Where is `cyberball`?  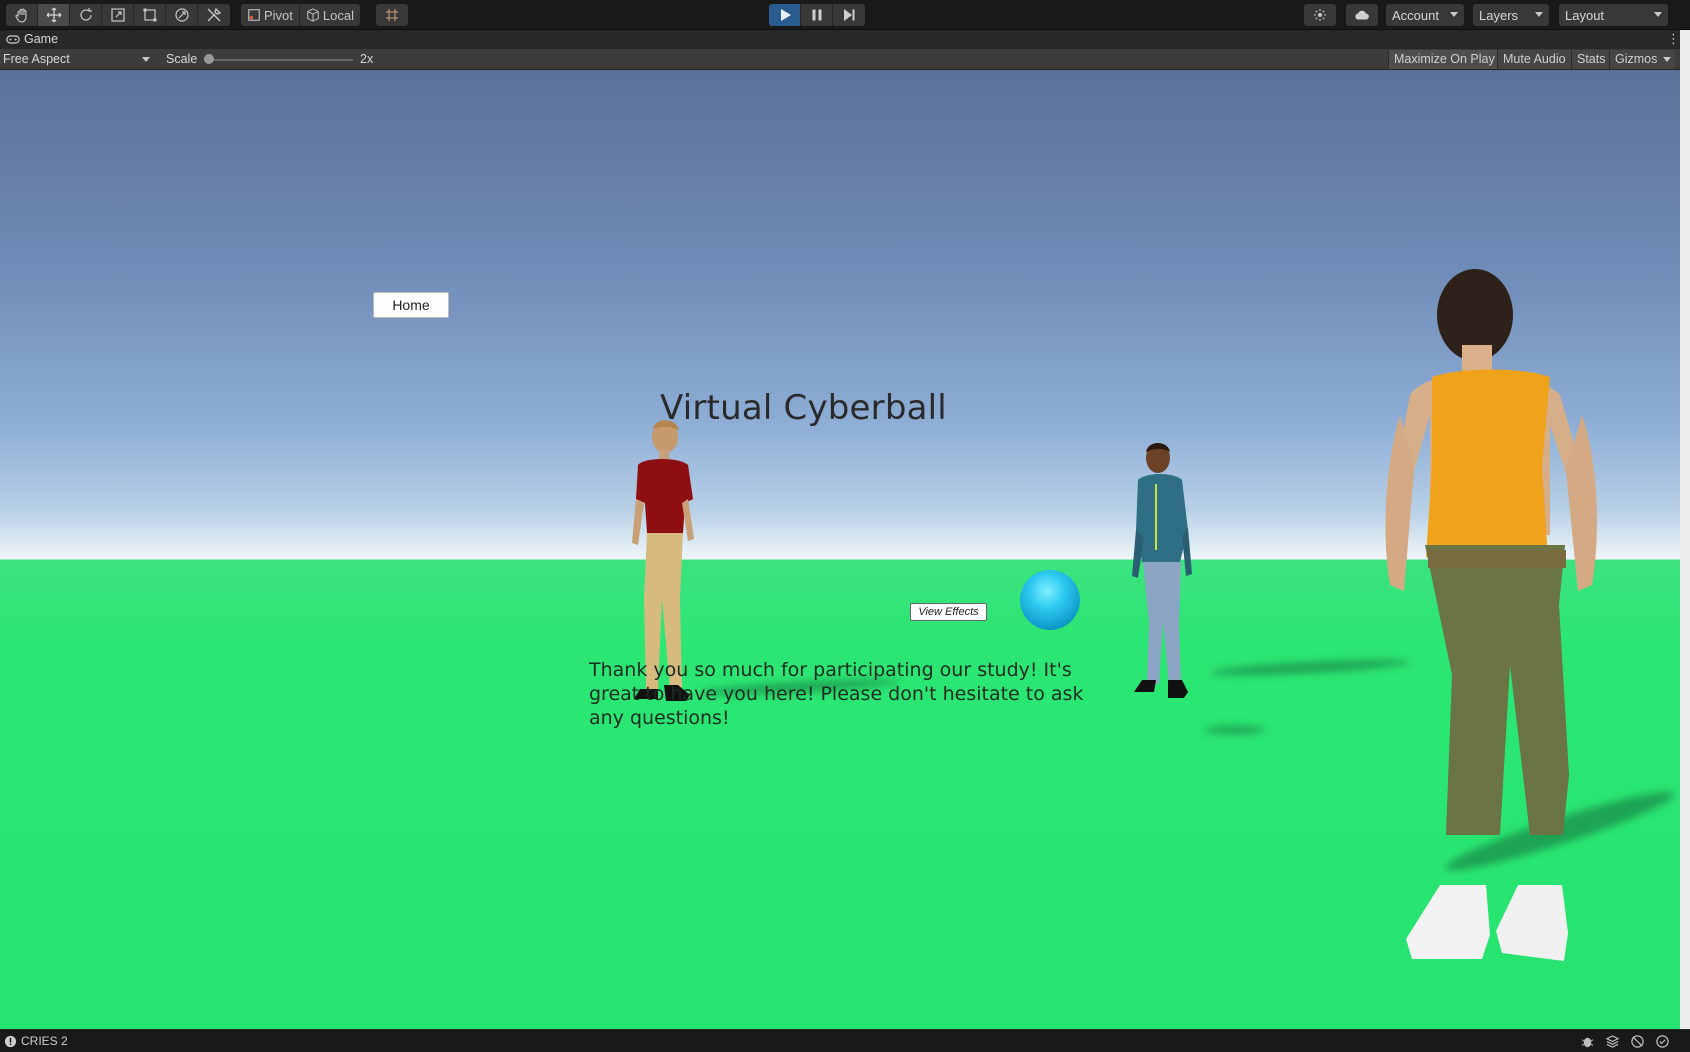
cyberball is located at coordinates (1050, 600).